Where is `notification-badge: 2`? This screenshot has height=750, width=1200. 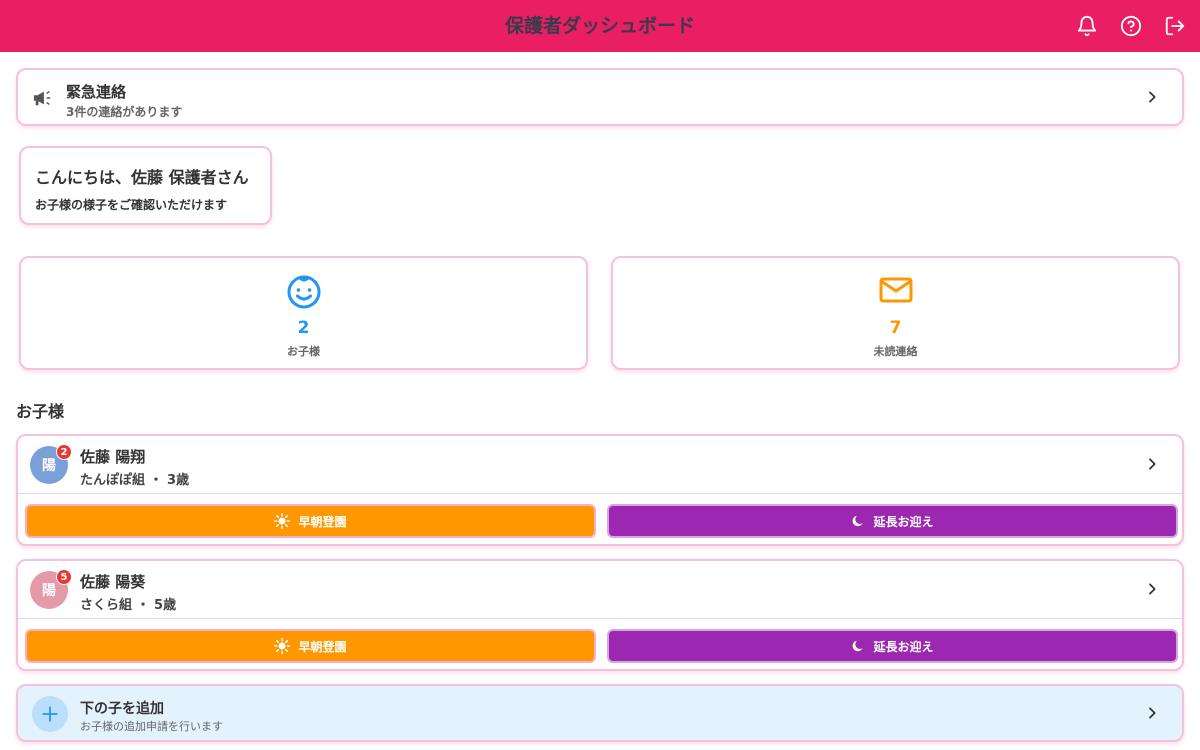
notification-badge: 2 is located at coordinates (64, 452).